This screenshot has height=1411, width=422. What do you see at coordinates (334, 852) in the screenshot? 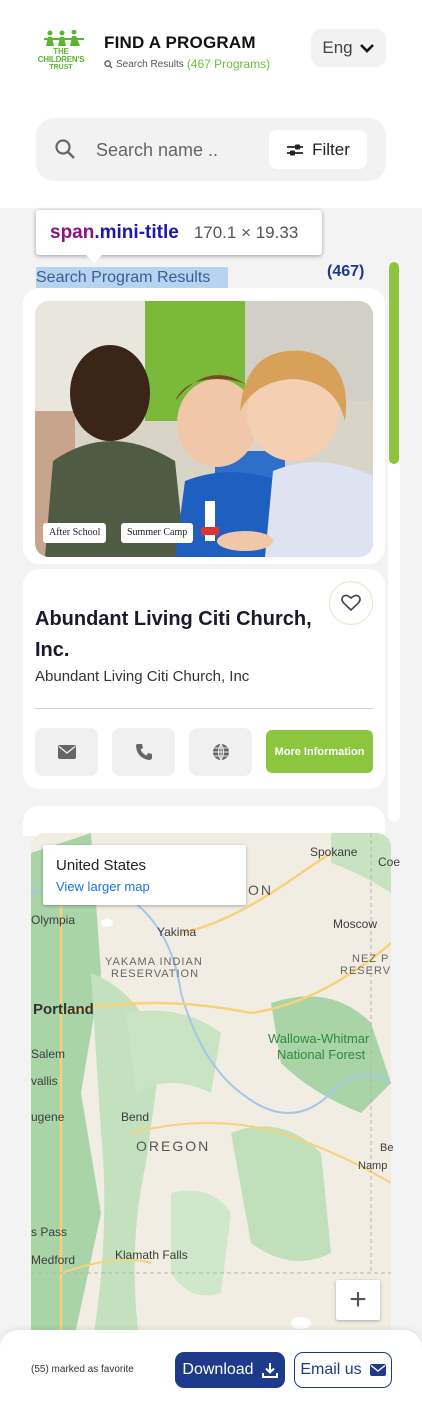
I see `map-label: Spokane` at bounding box center [334, 852].